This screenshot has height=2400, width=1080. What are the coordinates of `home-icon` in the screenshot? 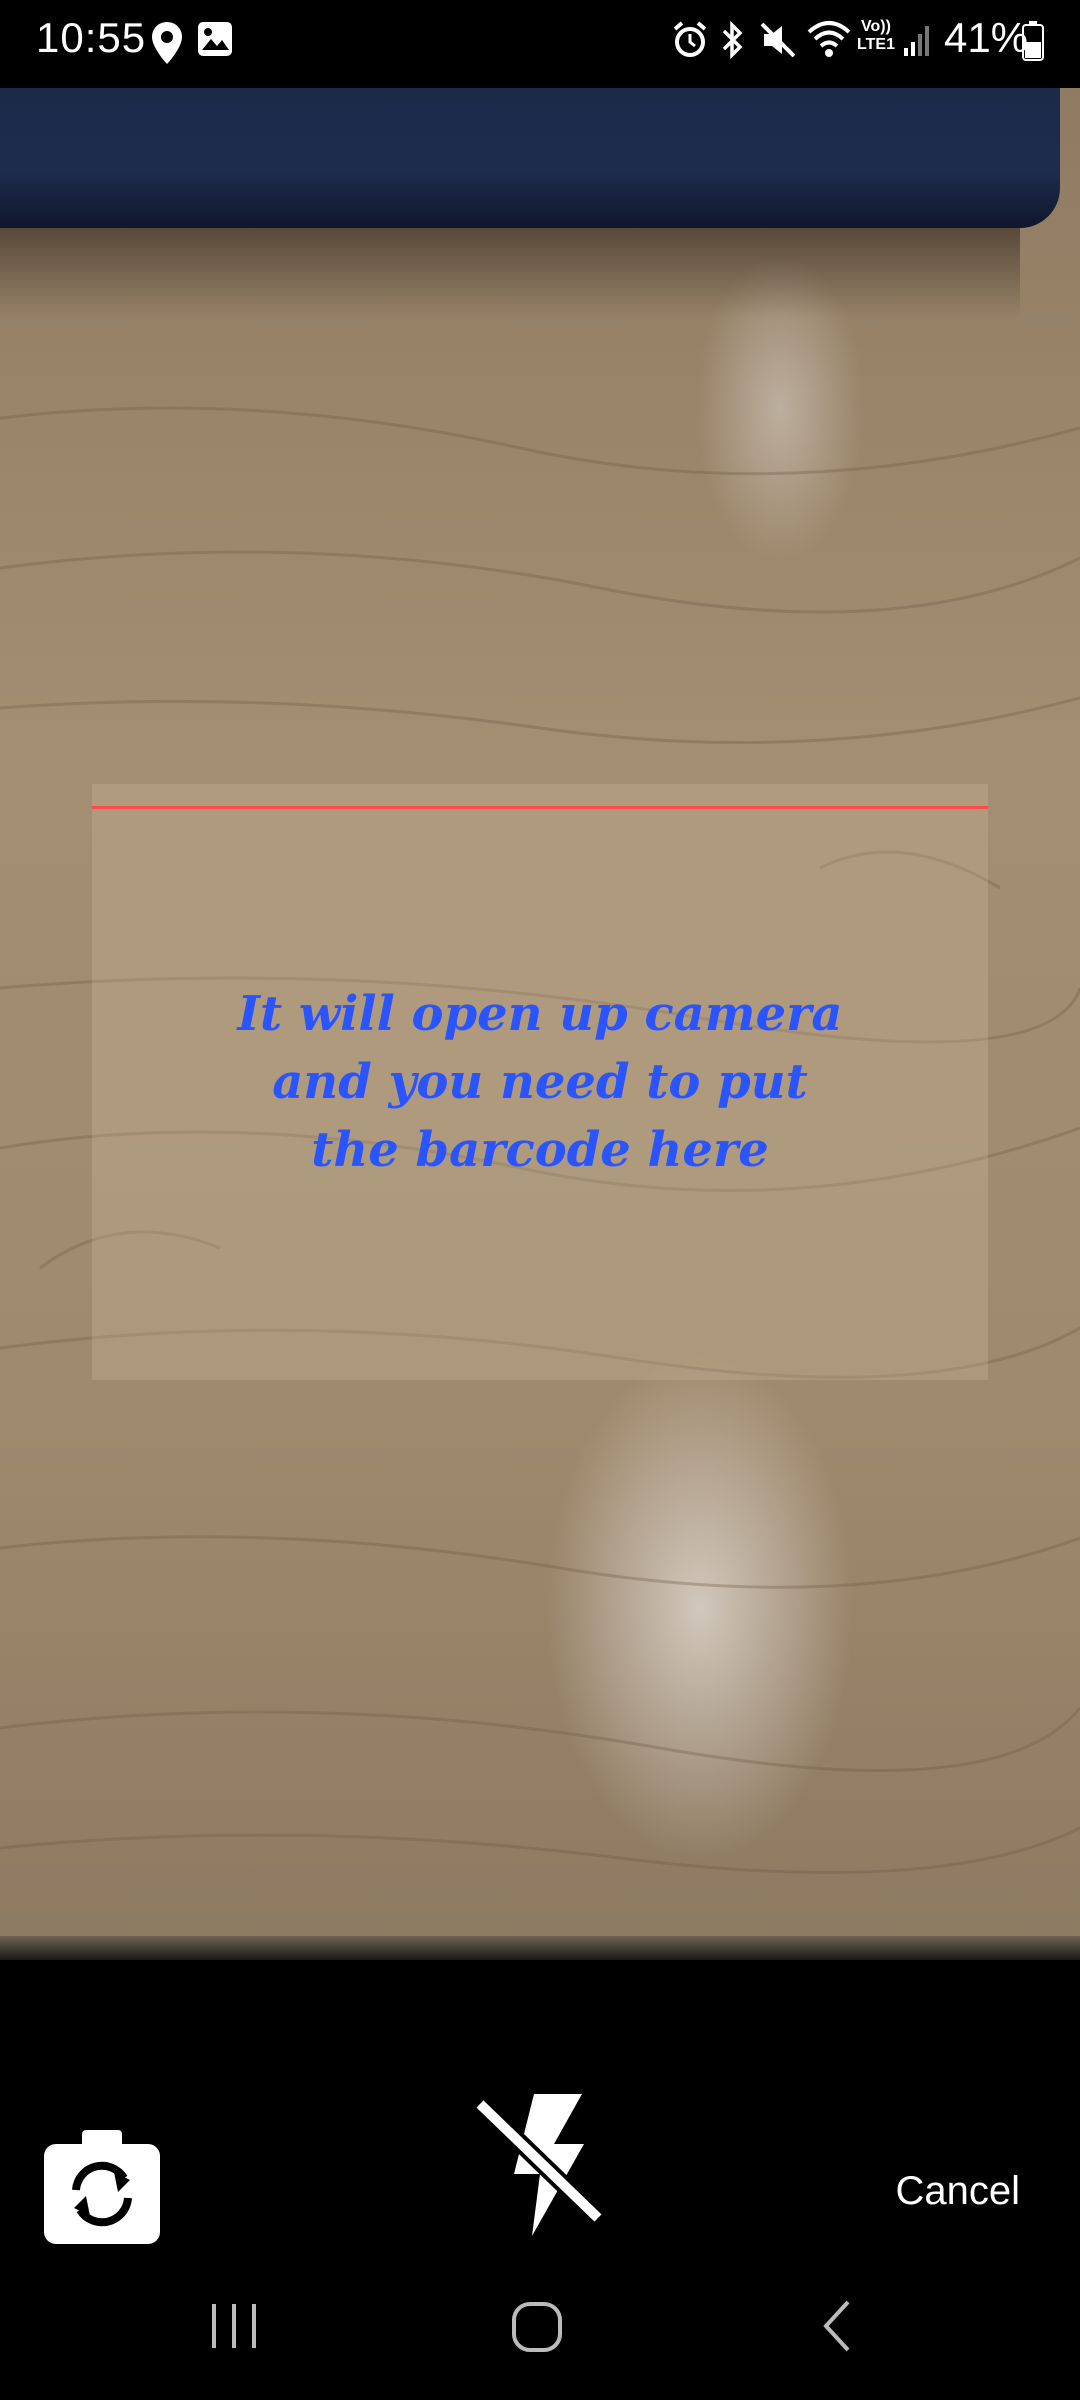 It's located at (538, 2326).